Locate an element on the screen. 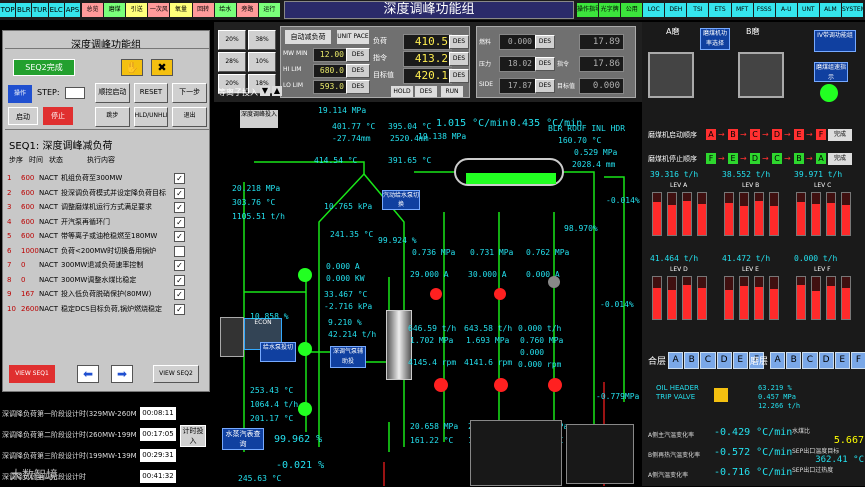 This screenshot has width=865, height=487. arrow-down-icon: ▼ is located at coordinates (265, 91).